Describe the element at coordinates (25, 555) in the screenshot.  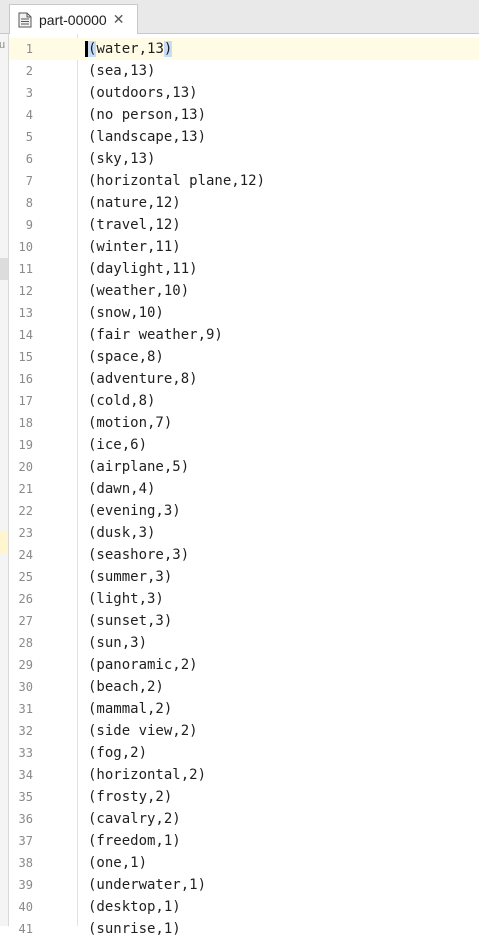
I see `line-number: 24` at that location.